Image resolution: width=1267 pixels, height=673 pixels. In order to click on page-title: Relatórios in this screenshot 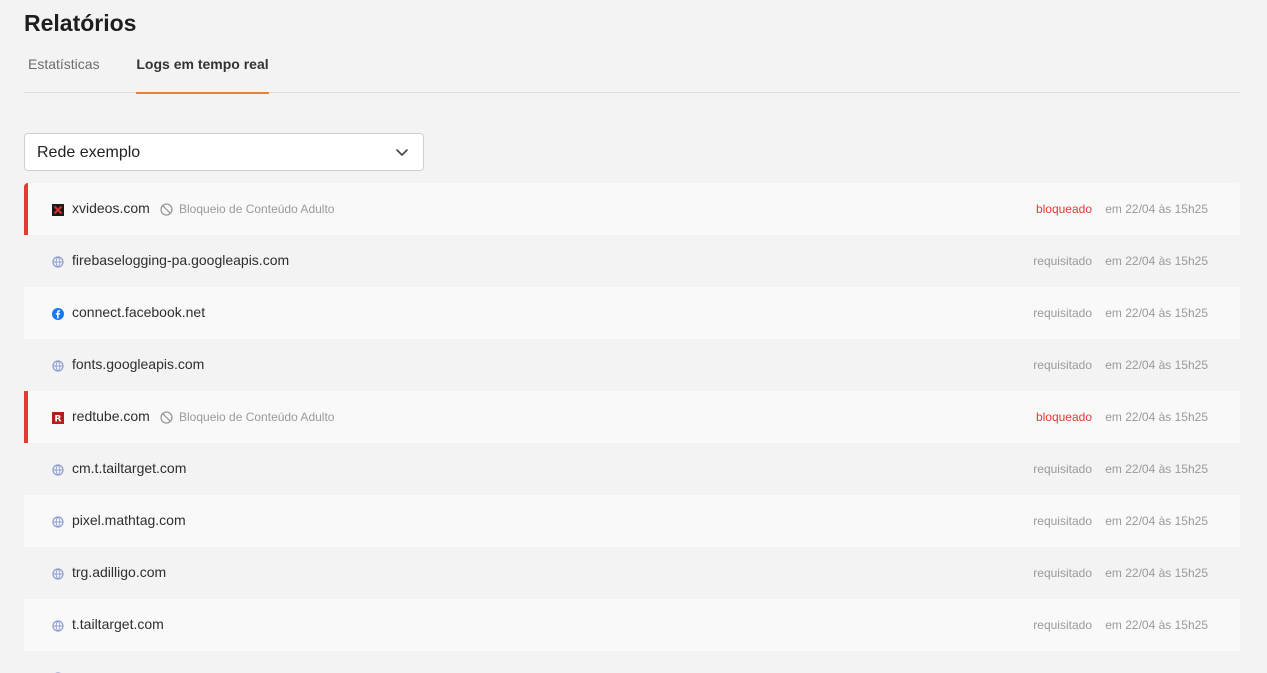, I will do `click(80, 23)`.